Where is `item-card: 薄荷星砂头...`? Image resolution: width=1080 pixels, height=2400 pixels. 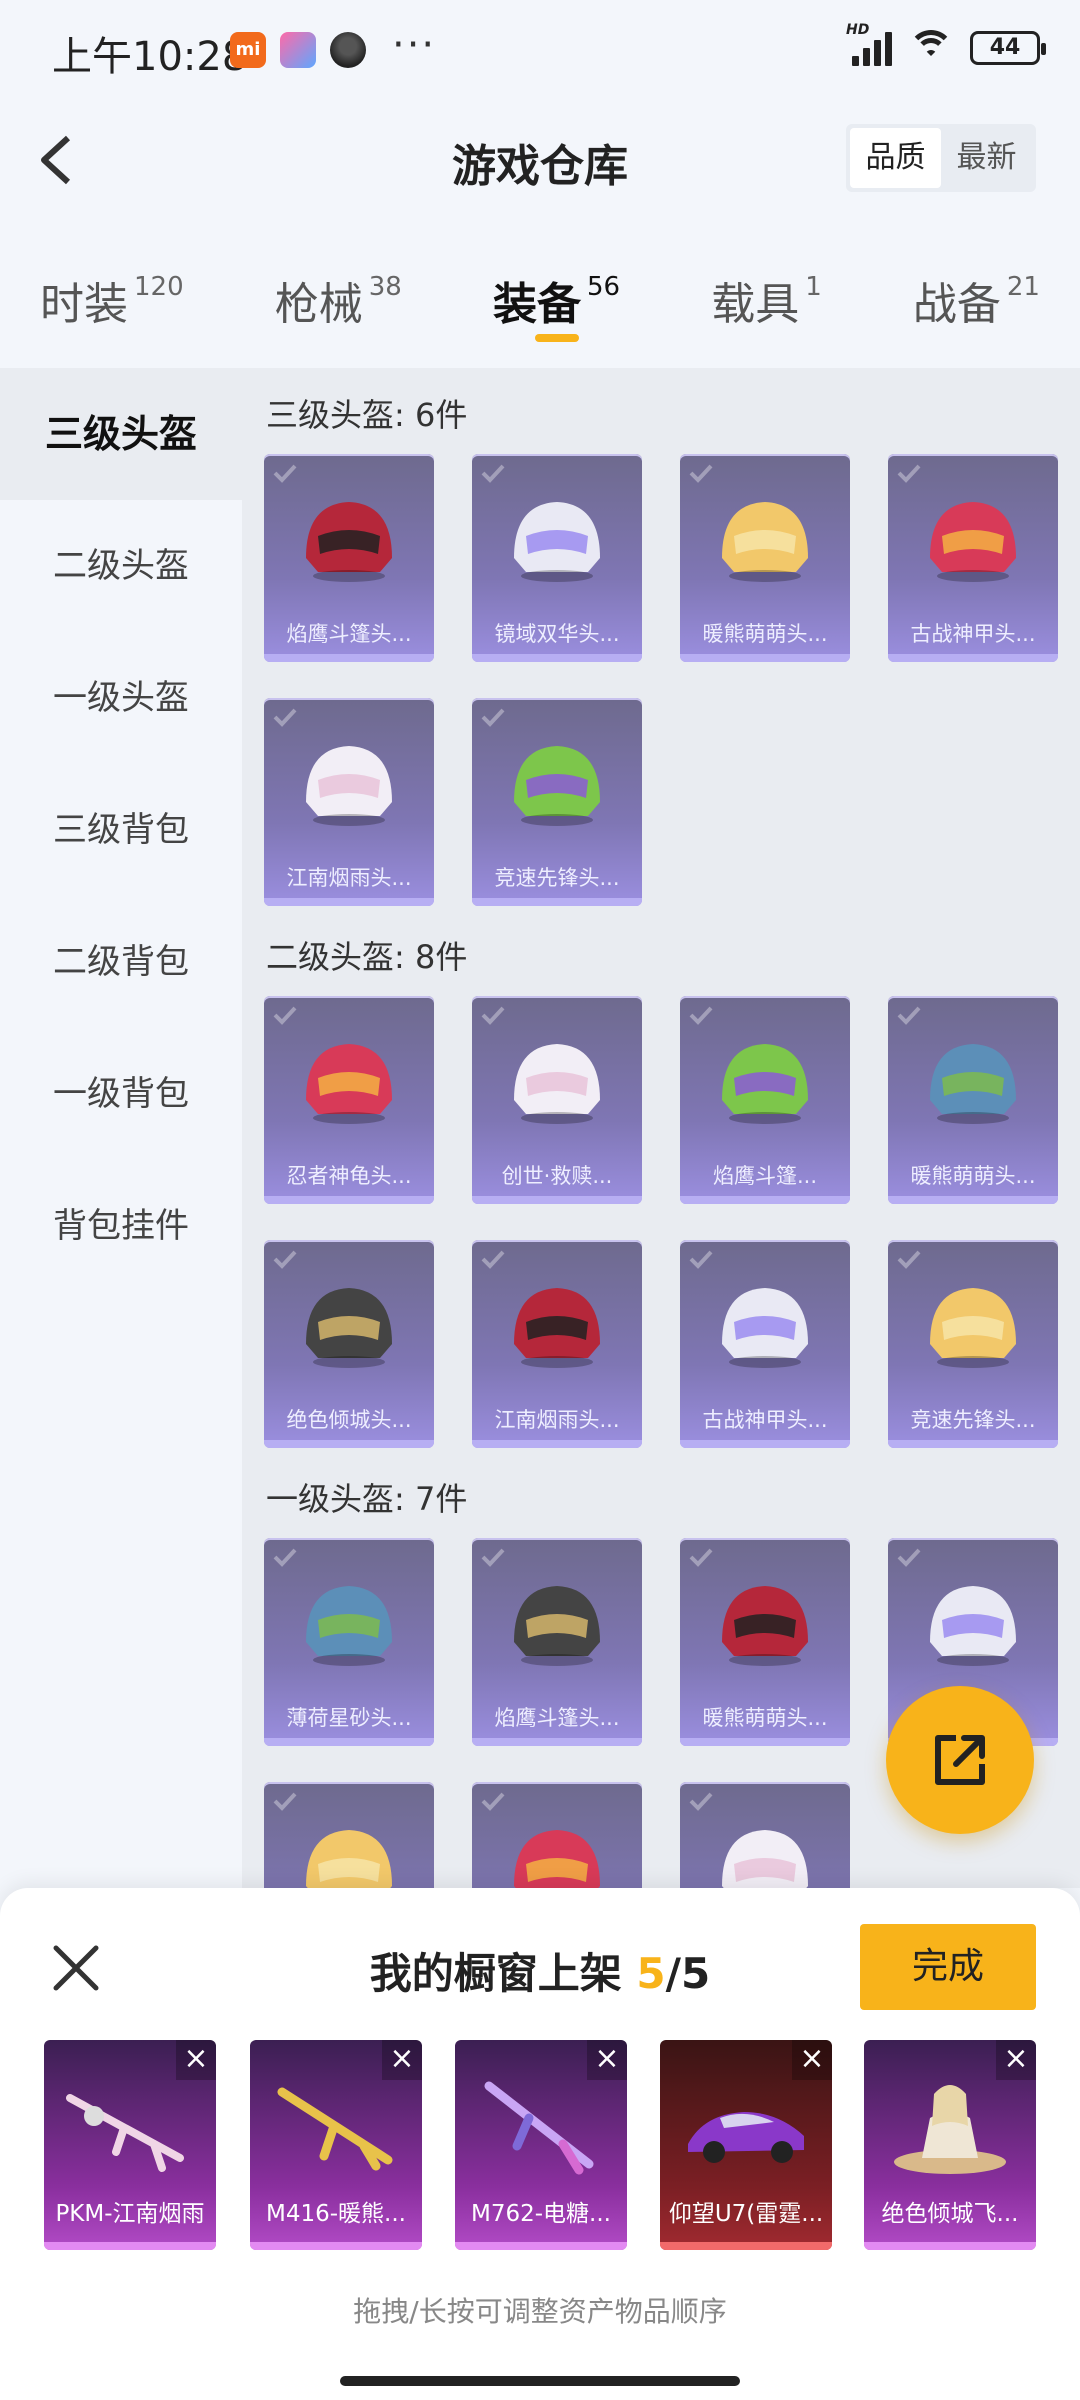 item-card: 薄荷星砂头... is located at coordinates (349, 1642).